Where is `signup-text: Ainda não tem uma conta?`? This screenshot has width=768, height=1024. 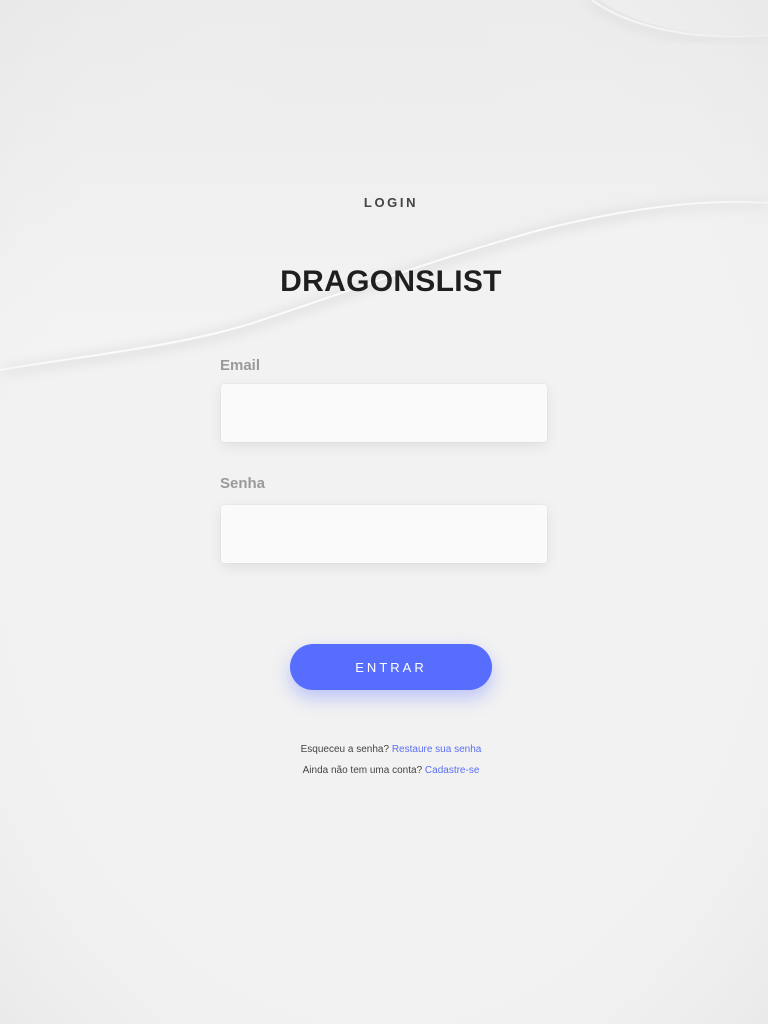
signup-text: Ainda não tem uma conta? is located at coordinates (362, 770).